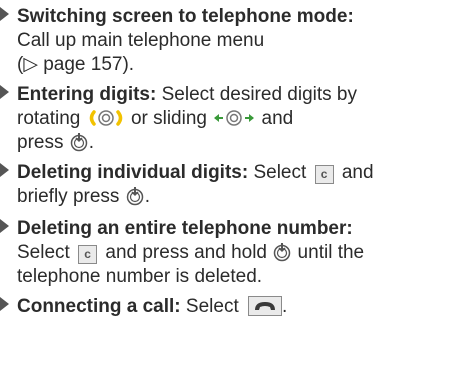 This screenshot has width=463, height=386. I want to click on page-reference: (▷ page 157)., so click(76, 64).